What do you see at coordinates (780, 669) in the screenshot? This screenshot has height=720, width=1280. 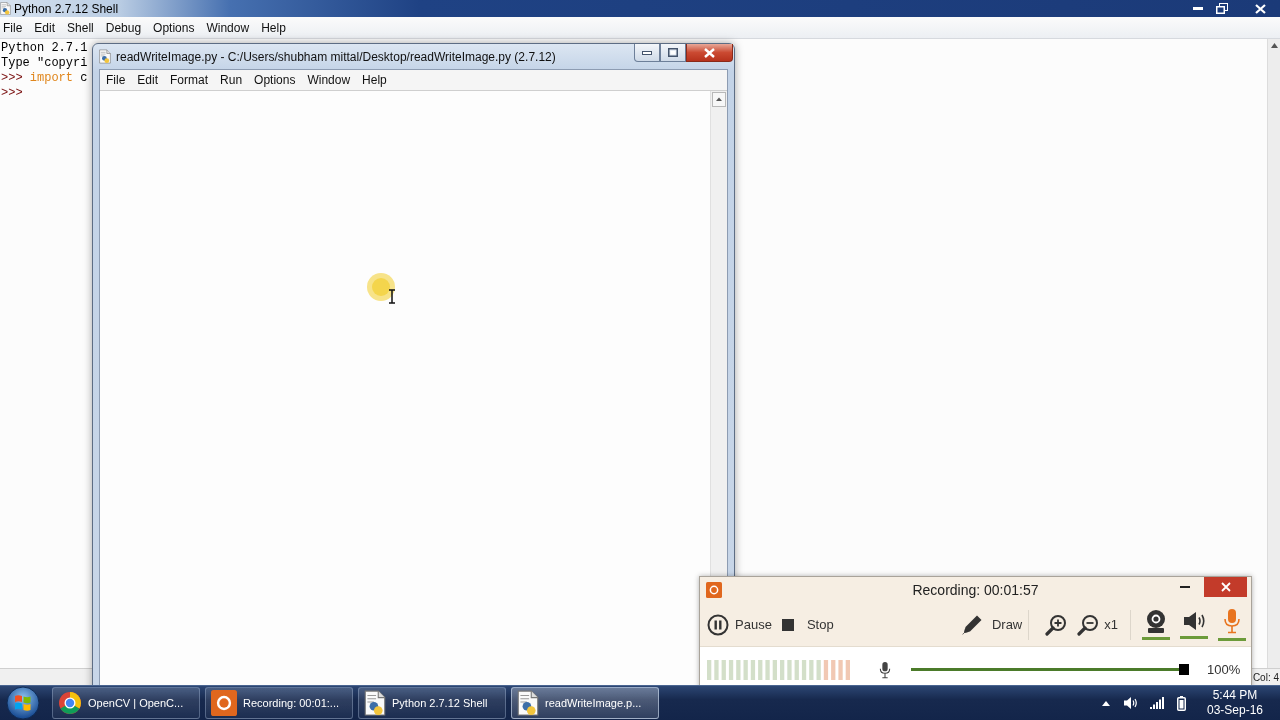 I see `audio-meter-icon` at bounding box center [780, 669].